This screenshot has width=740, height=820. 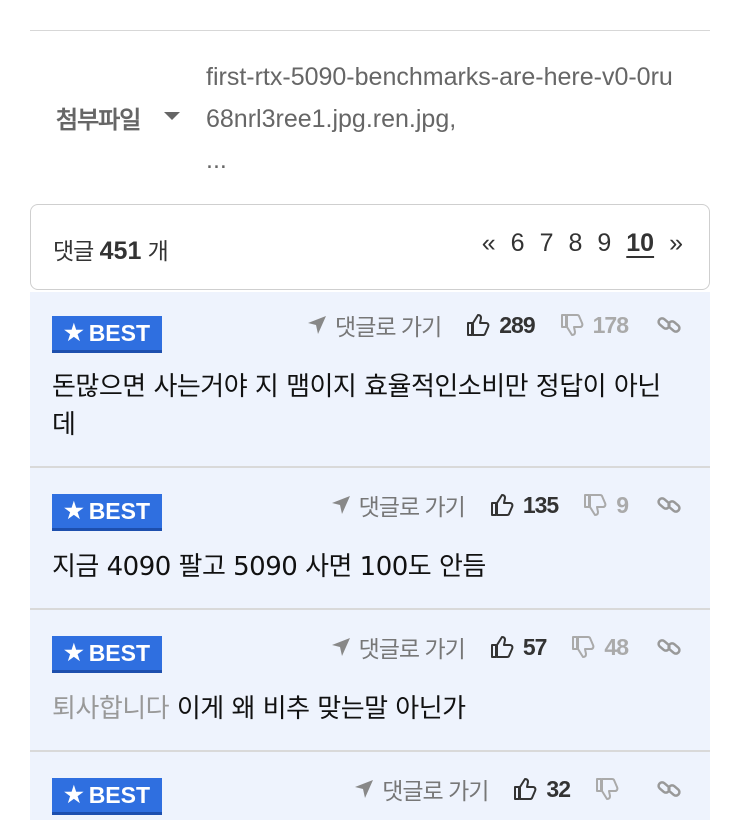 I want to click on upvote-button: 135, so click(x=524, y=505).